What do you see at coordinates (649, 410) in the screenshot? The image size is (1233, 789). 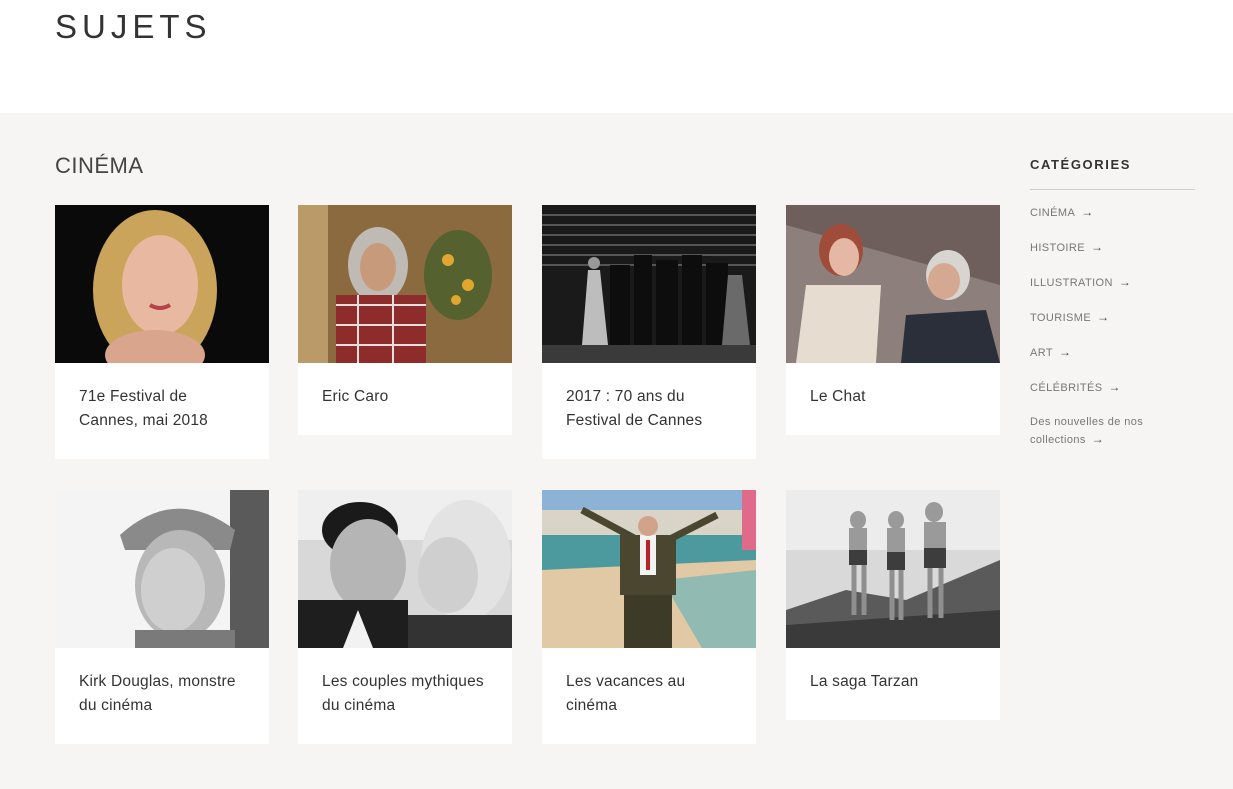 I see `card-title: 2017 : 70 ans du Festival de Cannes` at bounding box center [649, 410].